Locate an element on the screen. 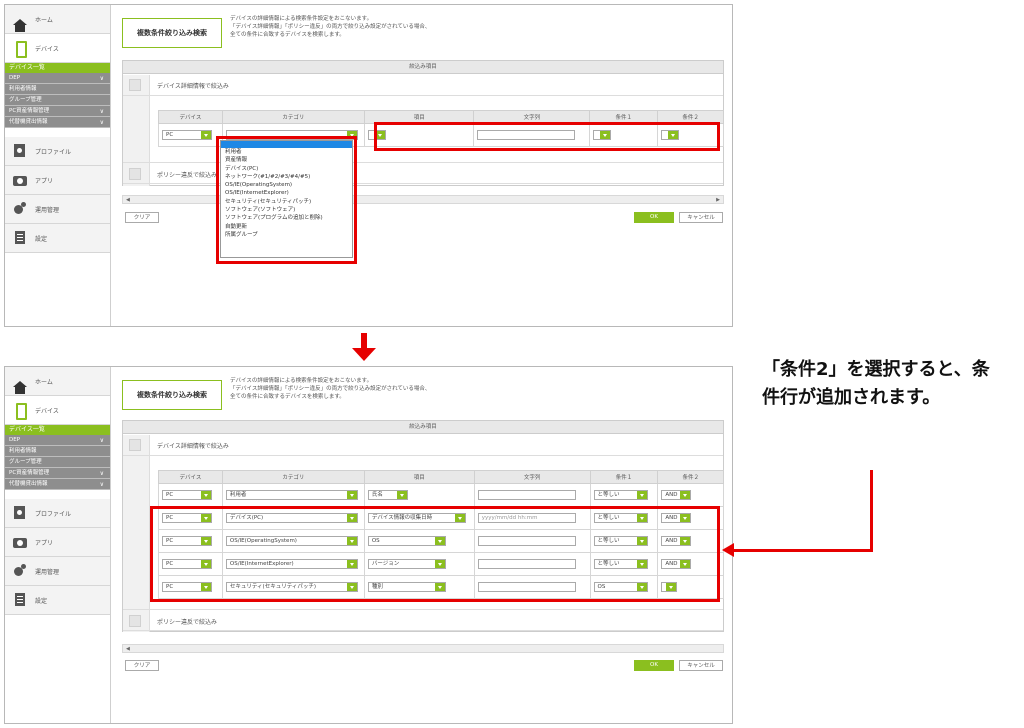 This screenshot has width=1024, height=728. arrow-head is located at coordinates (364, 354).